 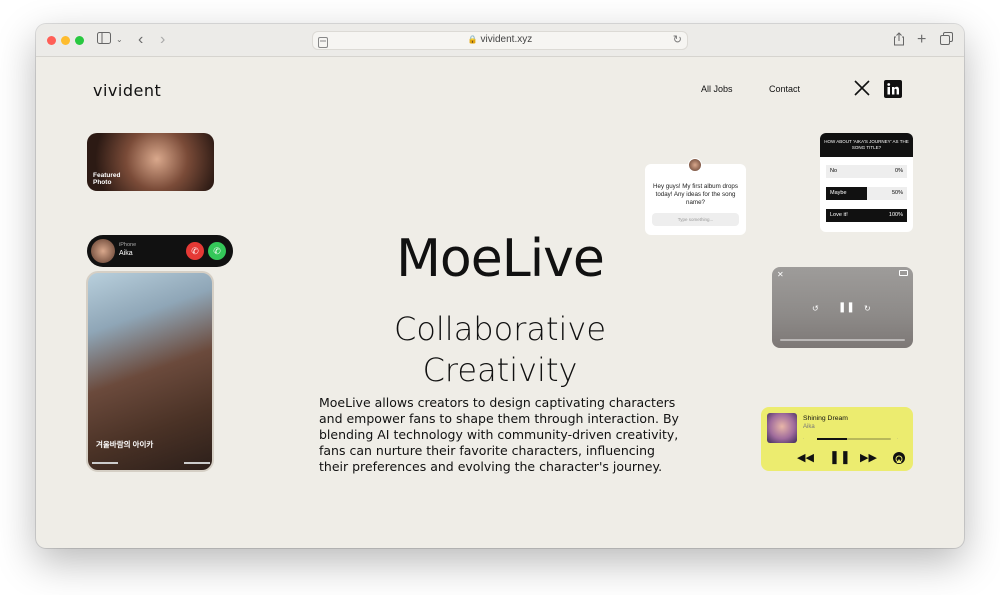 What do you see at coordinates (838, 193) in the screenshot?
I see `poll-option-label: Maybe` at bounding box center [838, 193].